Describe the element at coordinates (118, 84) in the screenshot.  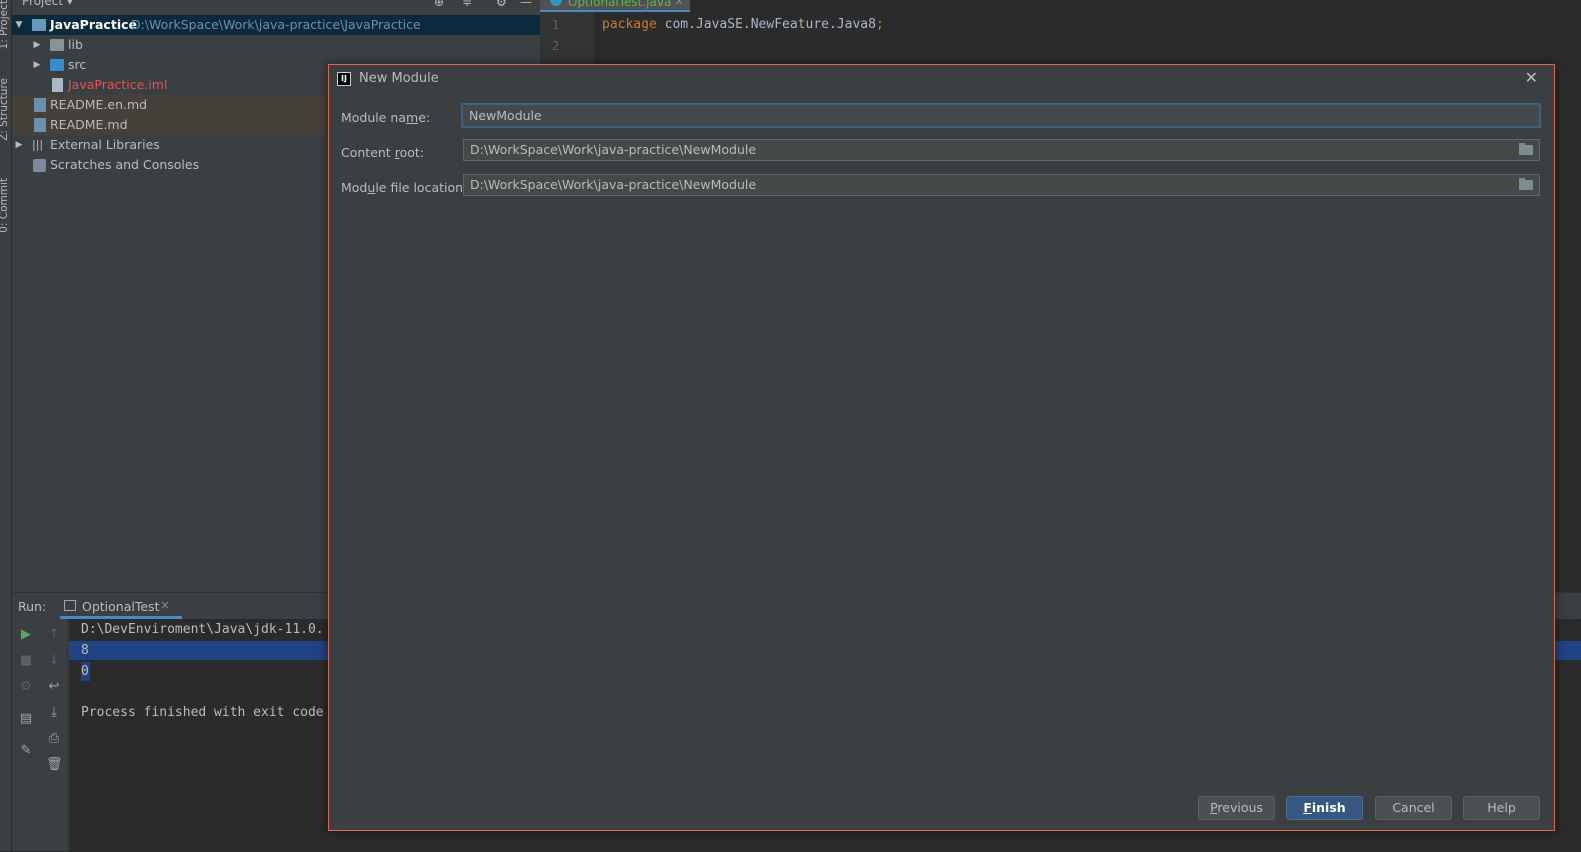
I see `tree-item-label: JavaPractice.iml` at that location.